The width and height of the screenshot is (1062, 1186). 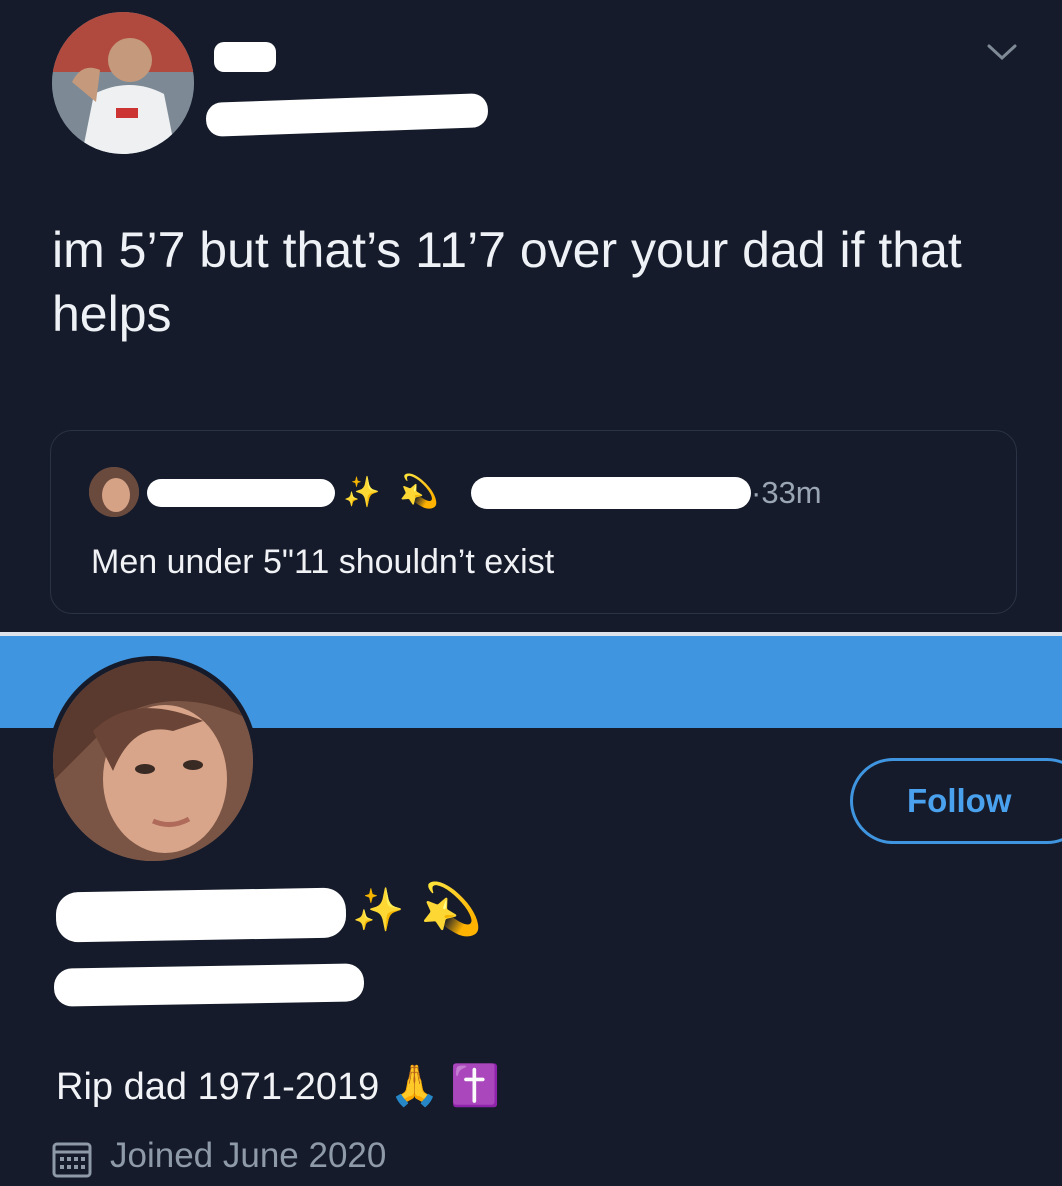 I want to click on follow-button: Follow, so click(x=956, y=801).